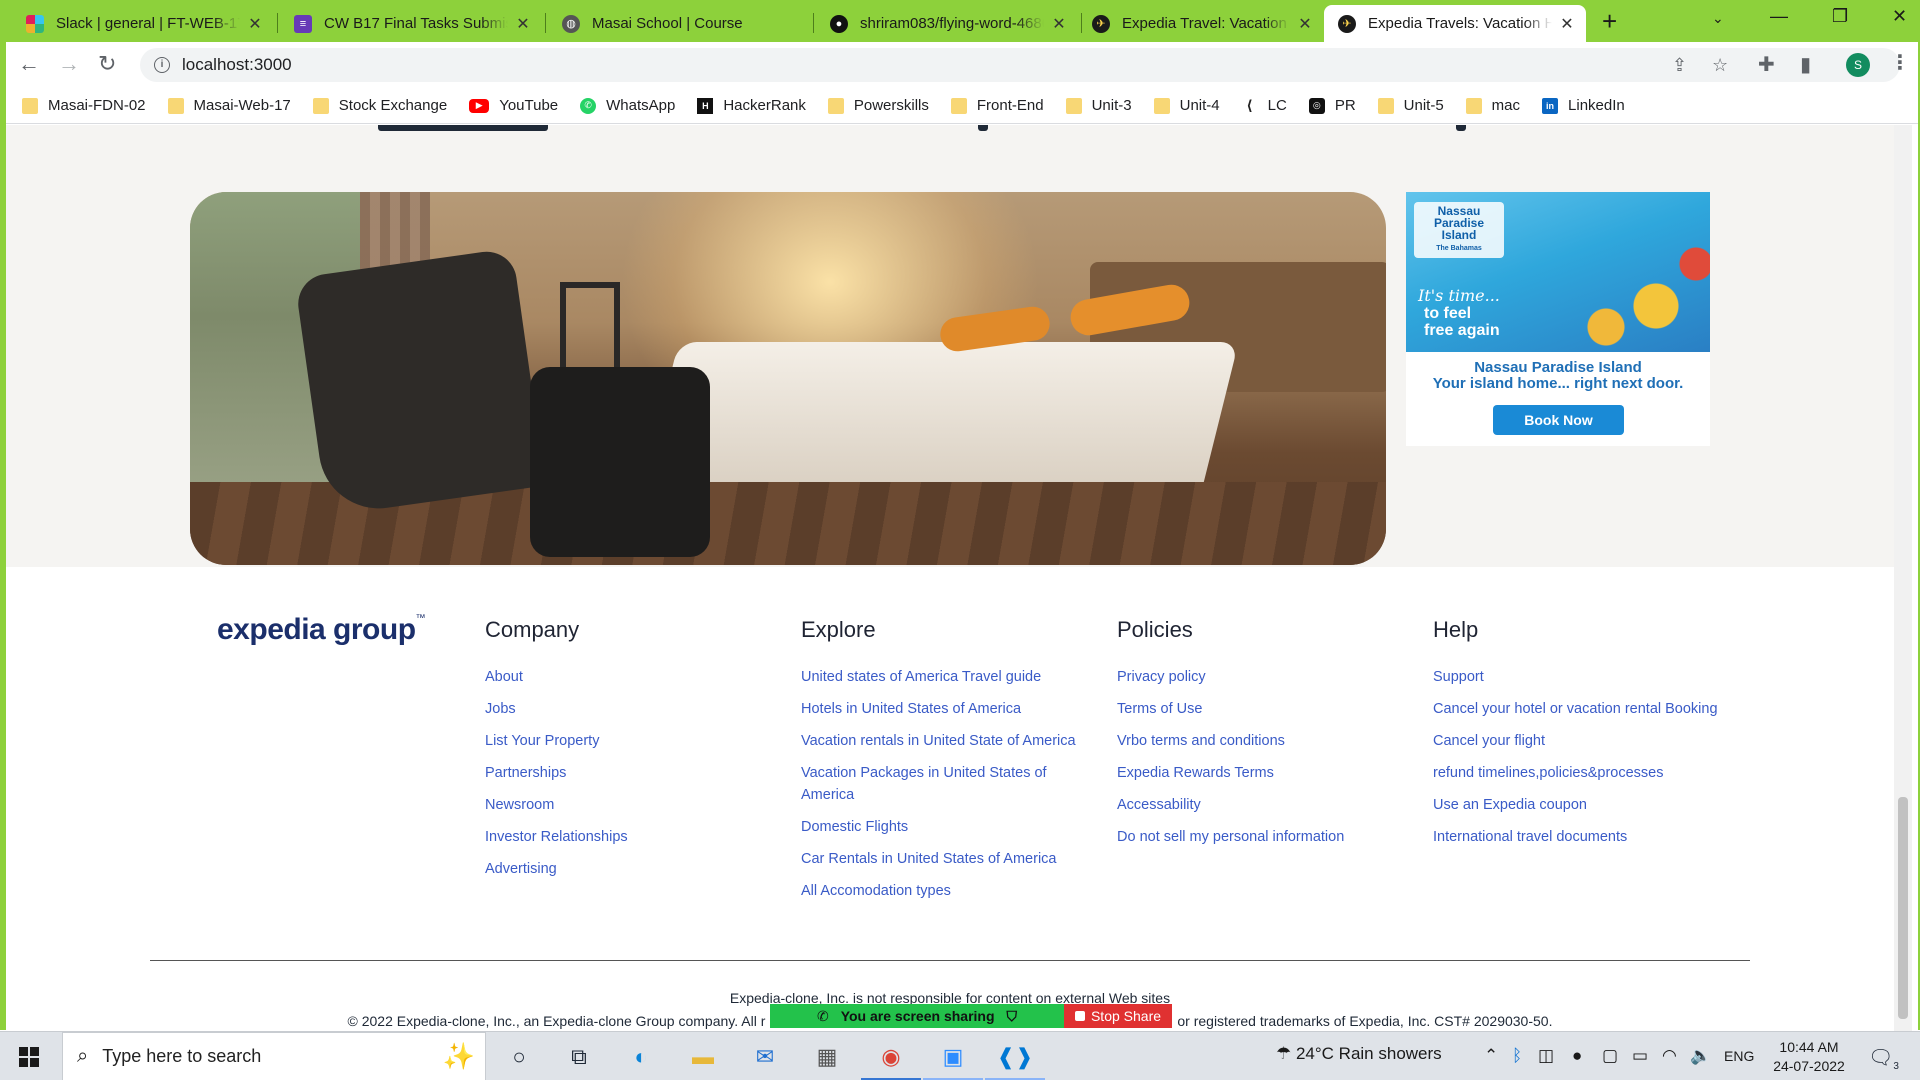  Describe the element at coordinates (513, 105) in the screenshot. I see `bookmark-youtube: ▶ YouTube` at that location.